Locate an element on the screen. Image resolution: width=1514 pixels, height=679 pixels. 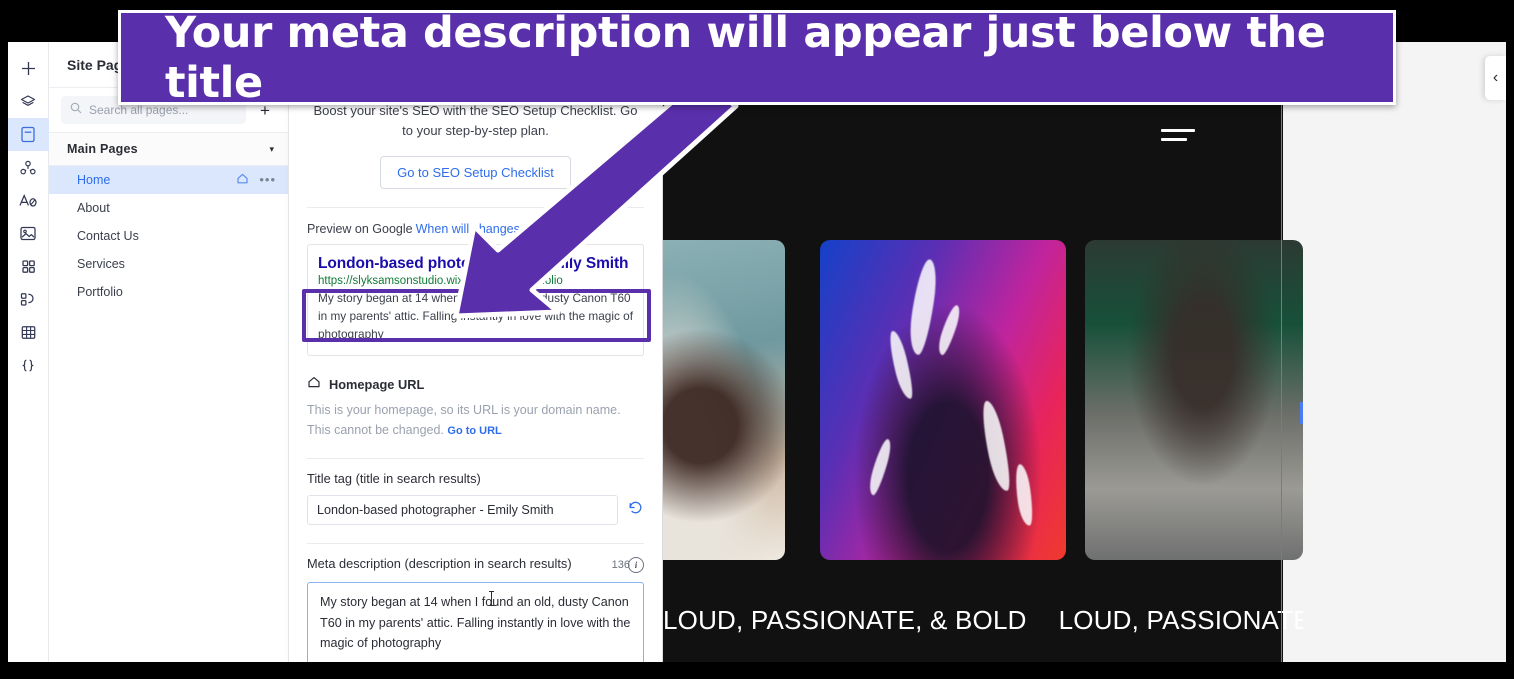
sidebar-item-services: Services is located at coordinates (168, 264).